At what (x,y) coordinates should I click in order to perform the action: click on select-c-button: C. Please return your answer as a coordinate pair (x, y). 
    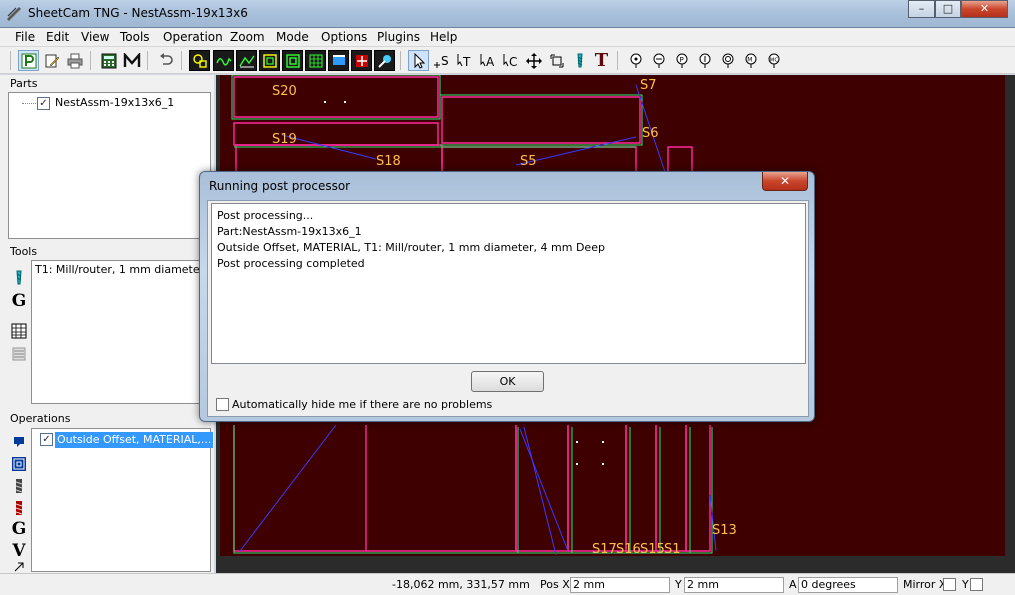
    Looking at the image, I should click on (510, 60).